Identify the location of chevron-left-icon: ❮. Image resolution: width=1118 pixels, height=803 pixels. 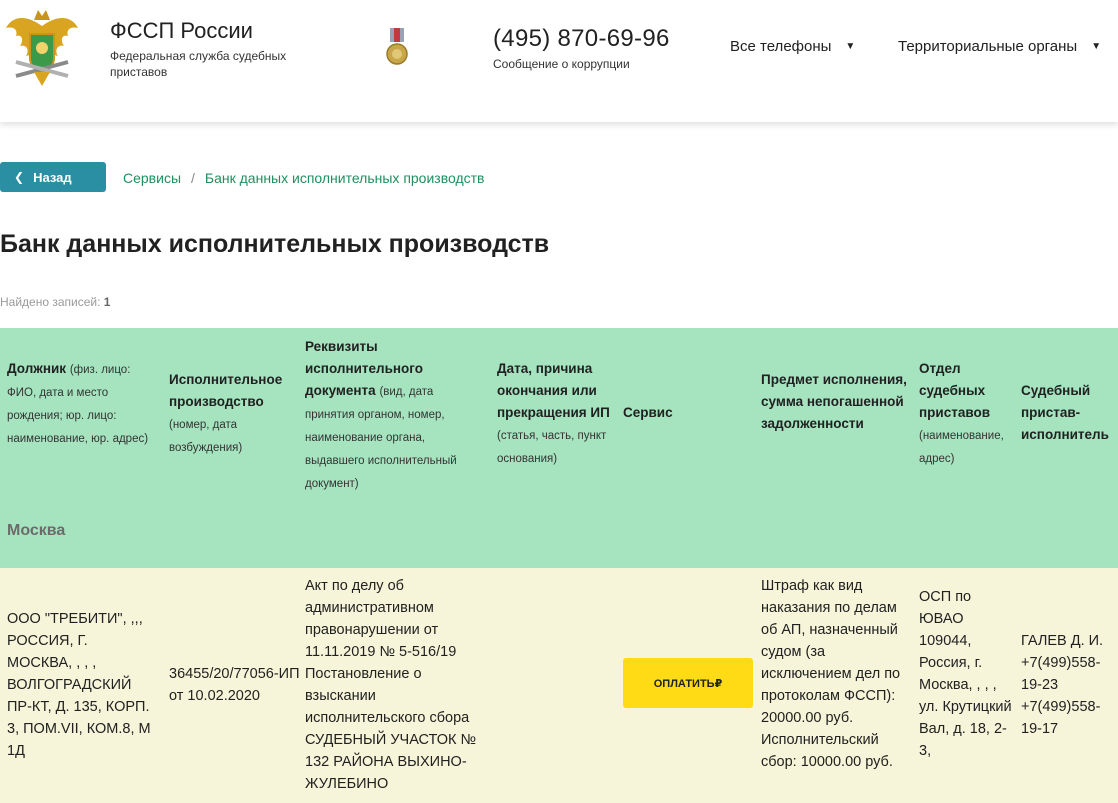
(19, 177).